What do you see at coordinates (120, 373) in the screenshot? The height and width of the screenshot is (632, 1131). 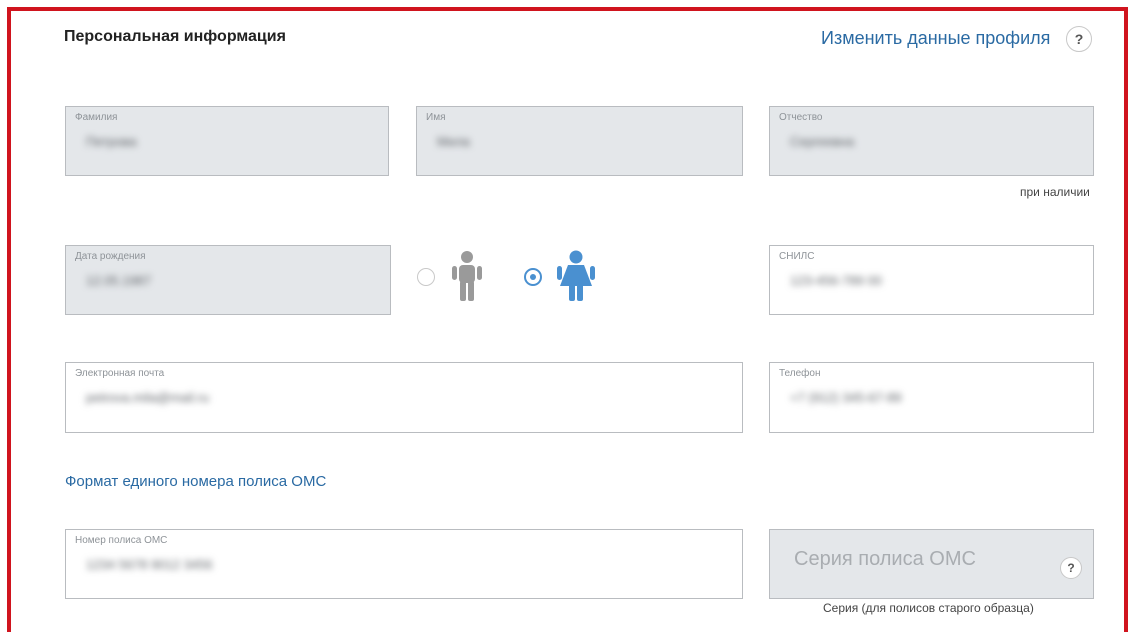 I see `email-label: Электронная почта` at bounding box center [120, 373].